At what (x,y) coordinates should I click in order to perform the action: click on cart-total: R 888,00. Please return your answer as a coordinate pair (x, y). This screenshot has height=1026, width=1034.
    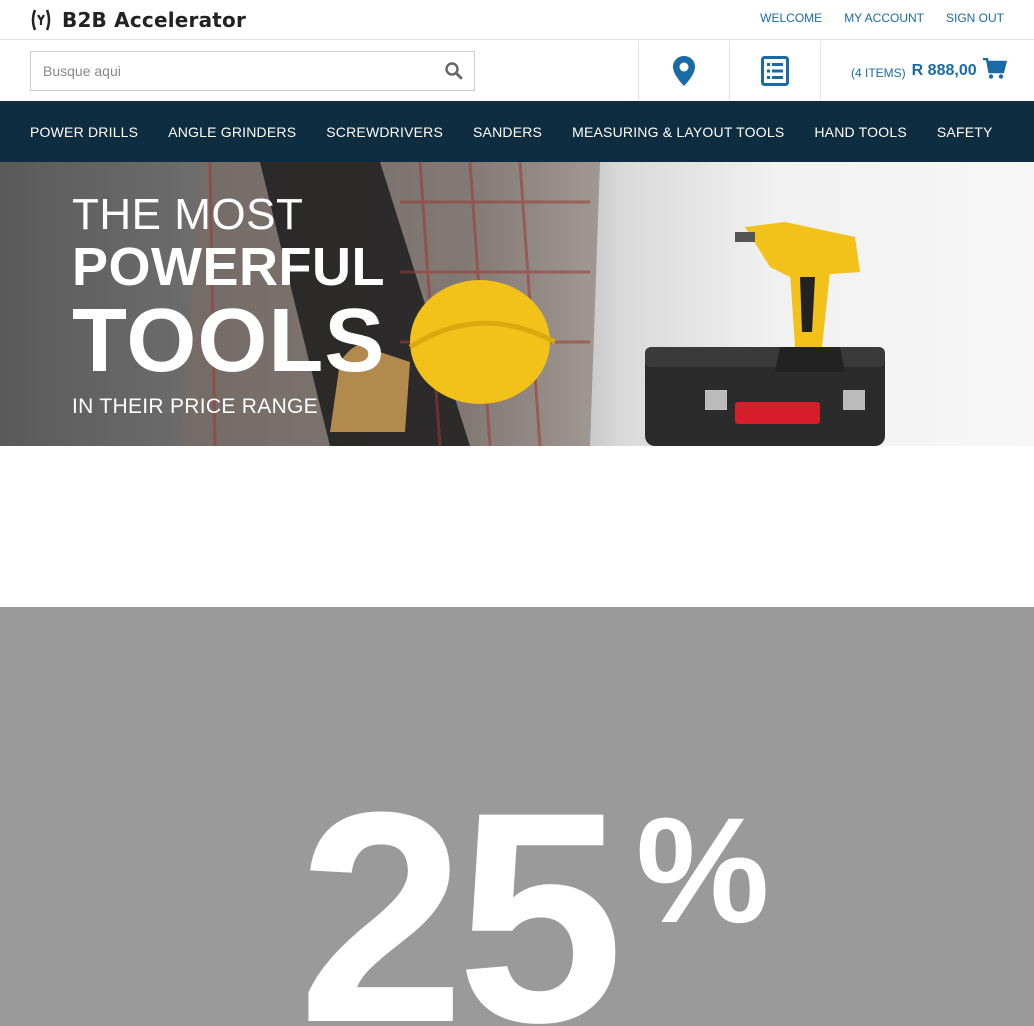
    Looking at the image, I should click on (944, 70).